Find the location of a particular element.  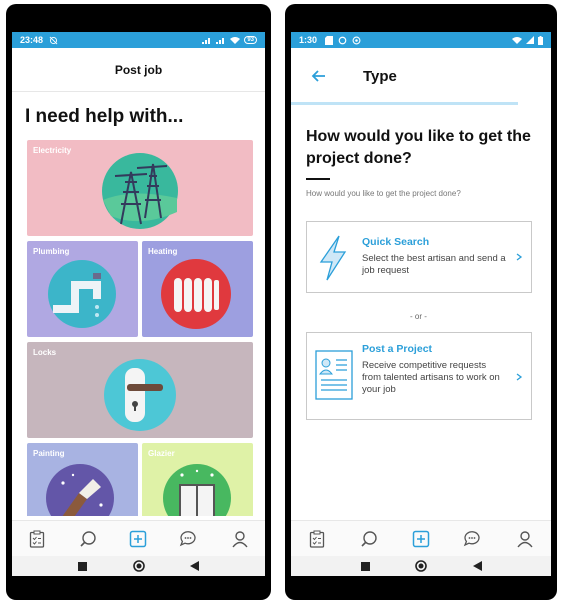

at-icon is located at coordinates (356, 40).